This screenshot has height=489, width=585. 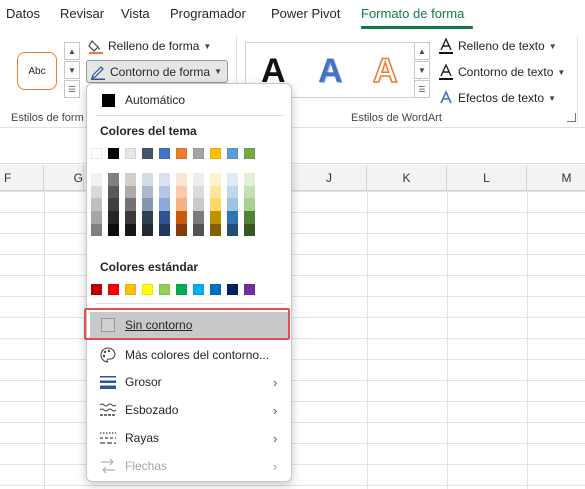 I want to click on tab-formato-de-forma: Formato de forma, so click(x=412, y=13).